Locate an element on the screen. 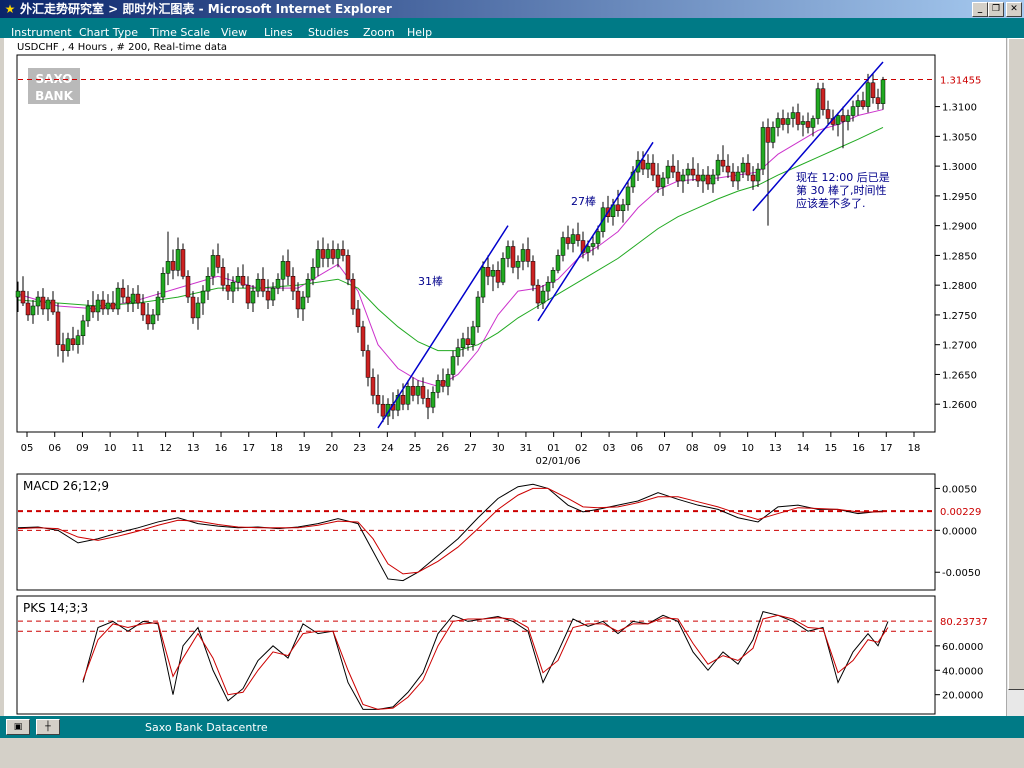 This screenshot has height=768, width=1024. x-tick-label: 31 is located at coordinates (526, 448).